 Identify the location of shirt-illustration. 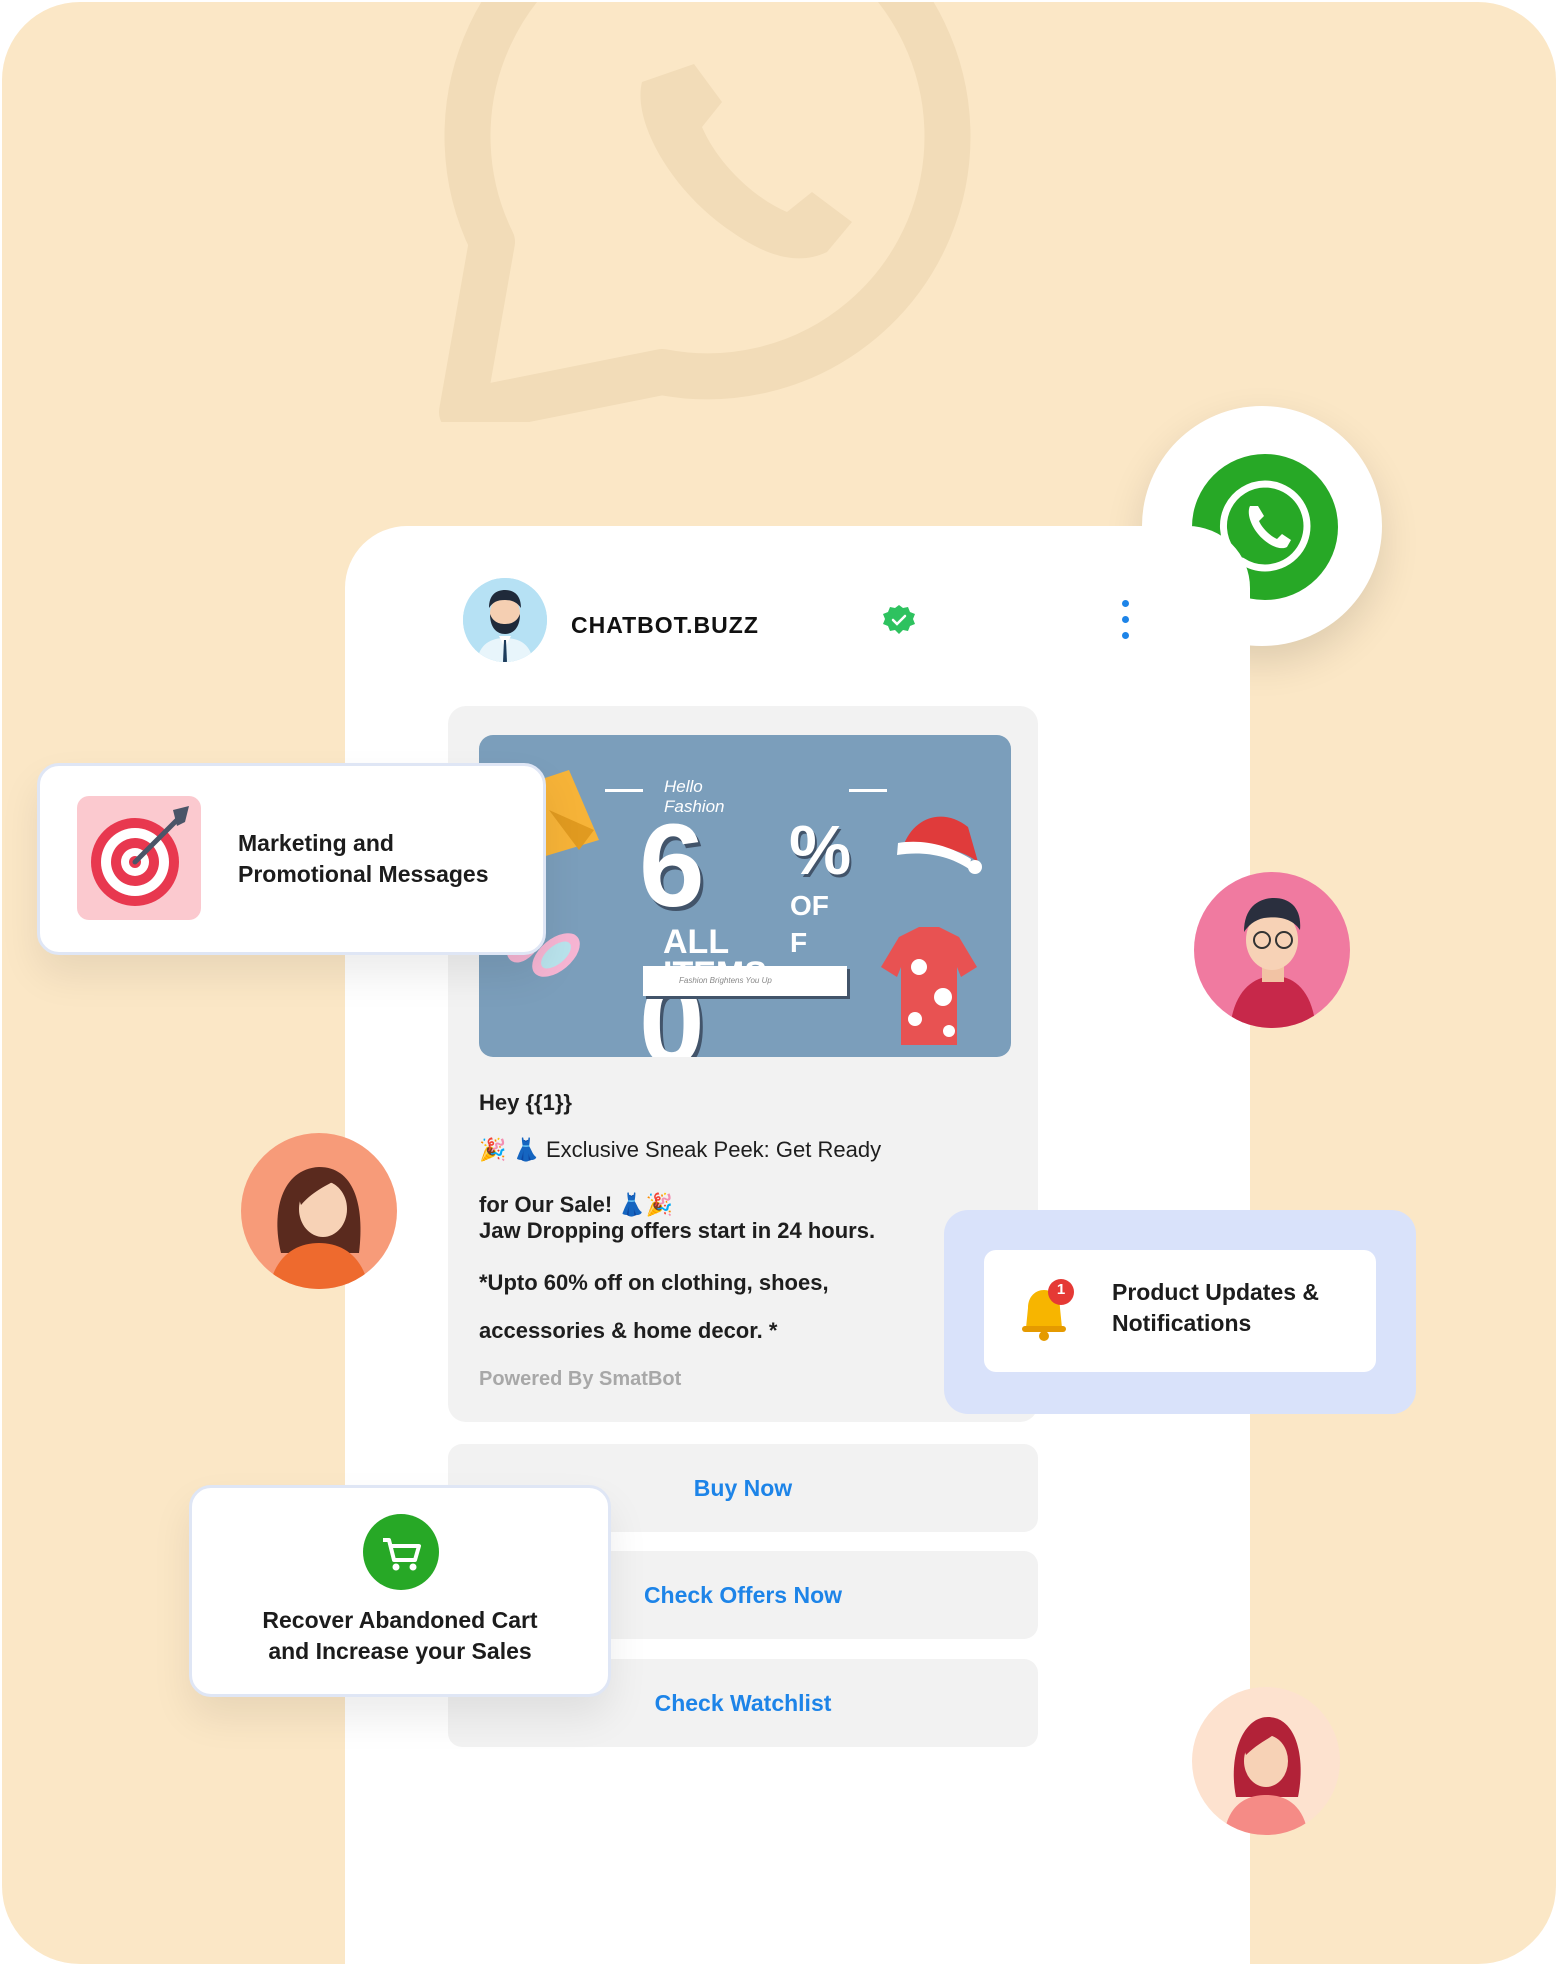
(929, 986).